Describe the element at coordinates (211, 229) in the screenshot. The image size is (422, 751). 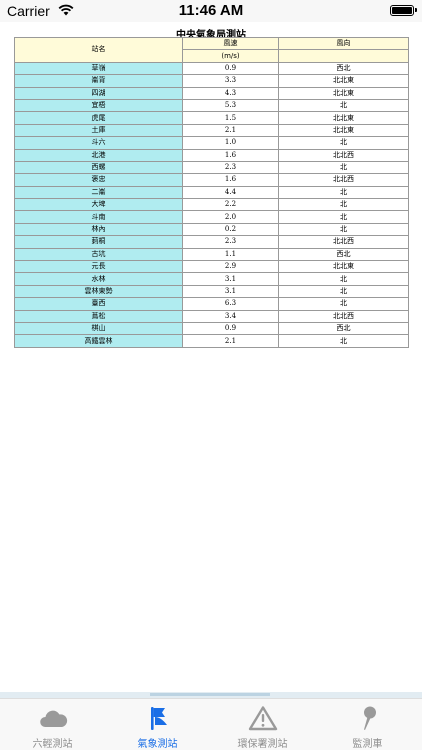
I see `table-row: 林內 0.2 北` at that location.